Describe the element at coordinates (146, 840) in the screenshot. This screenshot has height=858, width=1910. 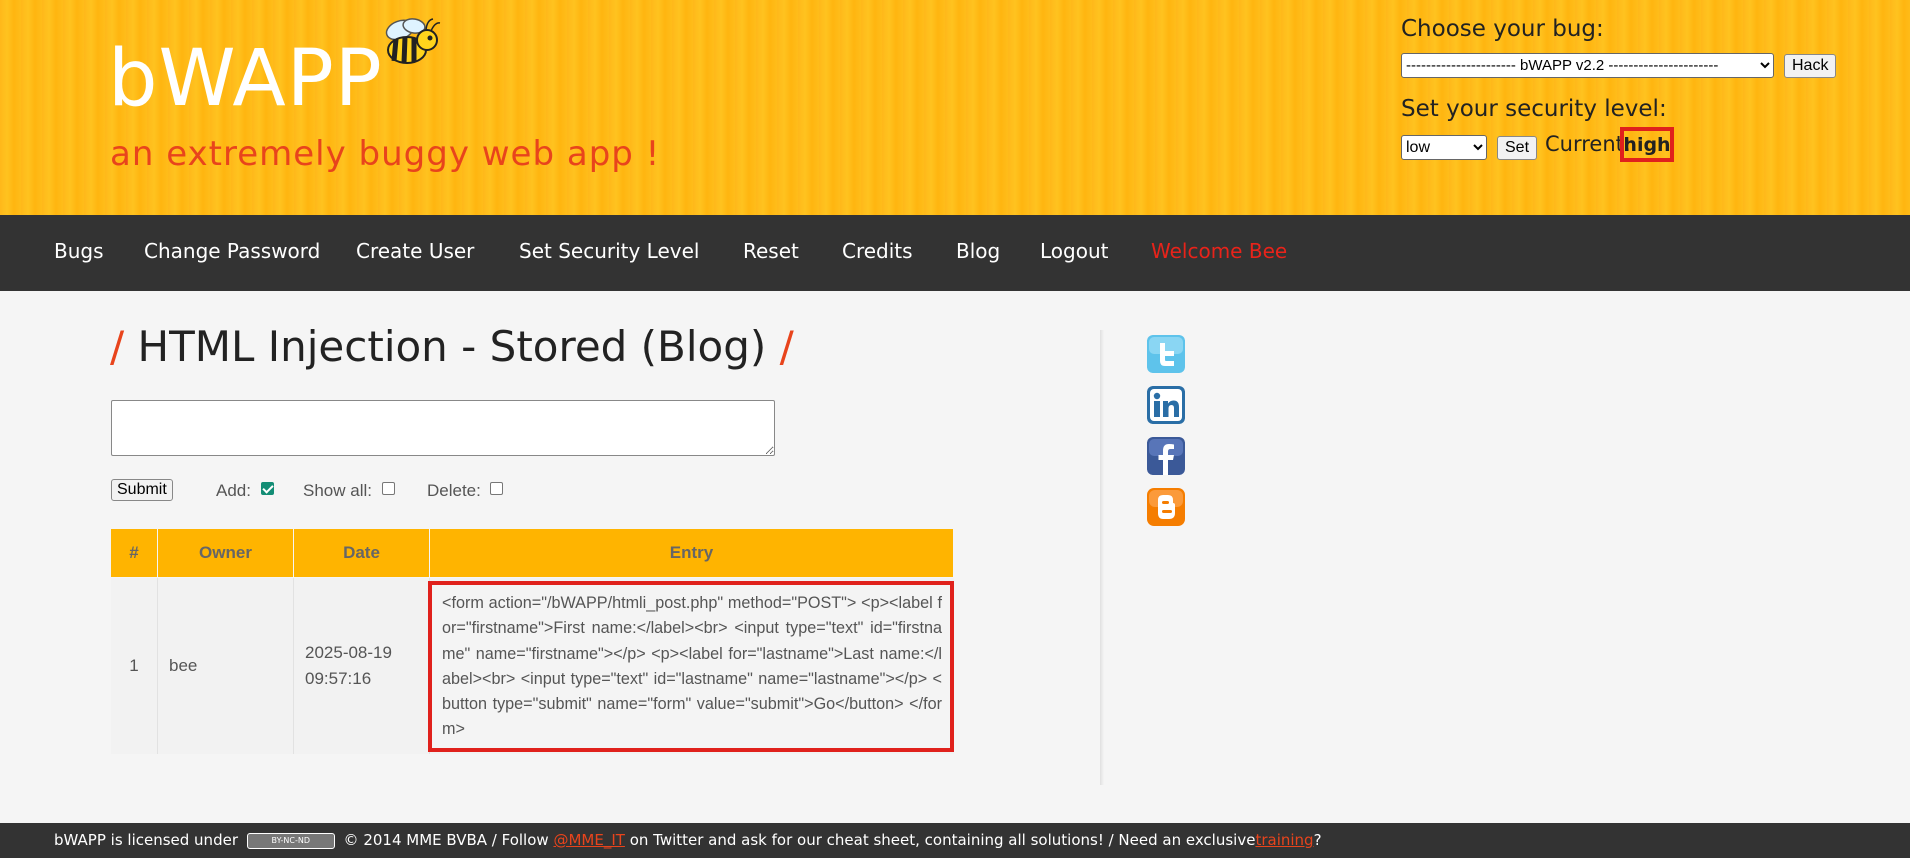
I see `footer-license-text: bWAPP is licensed under` at that location.